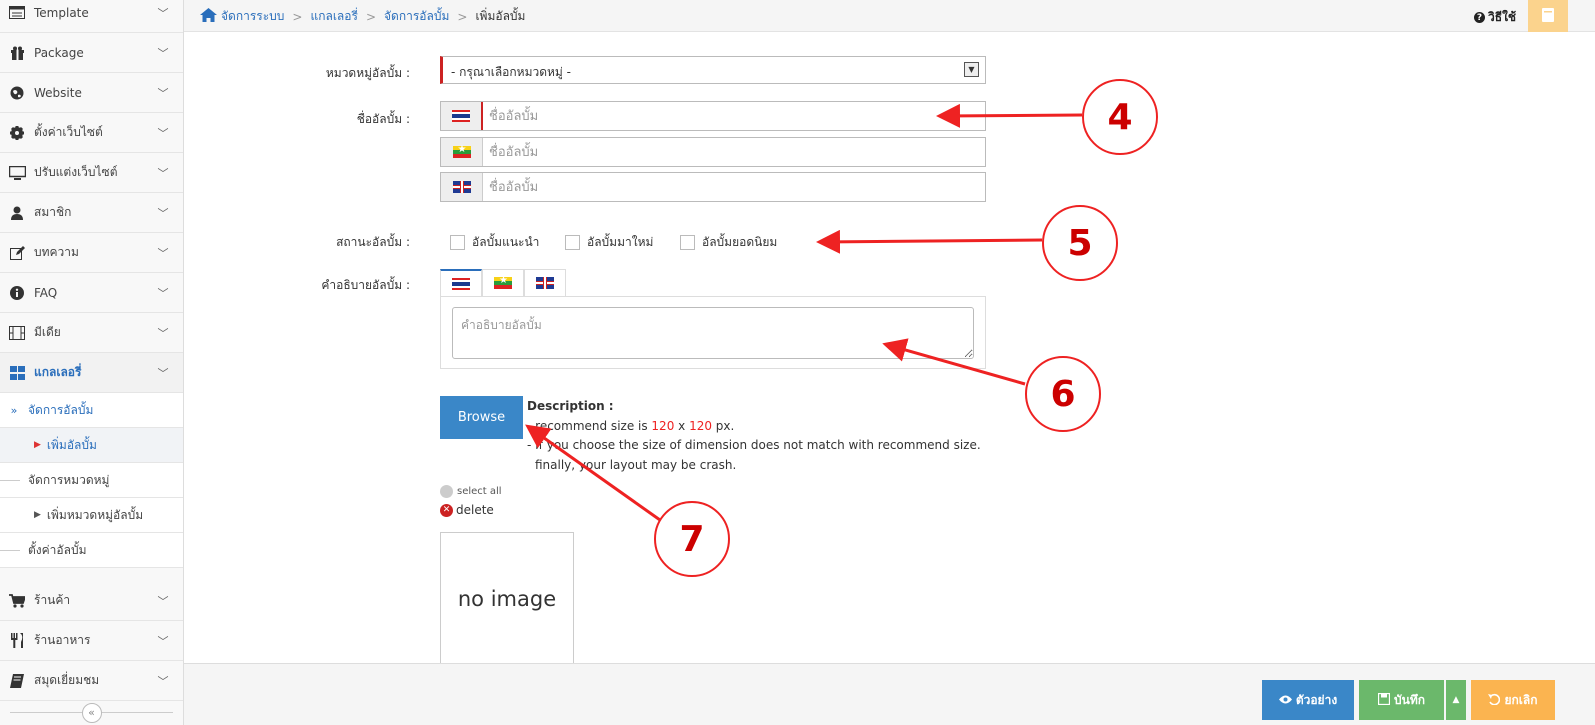  Describe the element at coordinates (971, 69) in the screenshot. I see `dropdown-arrow-icon: ▼` at that location.